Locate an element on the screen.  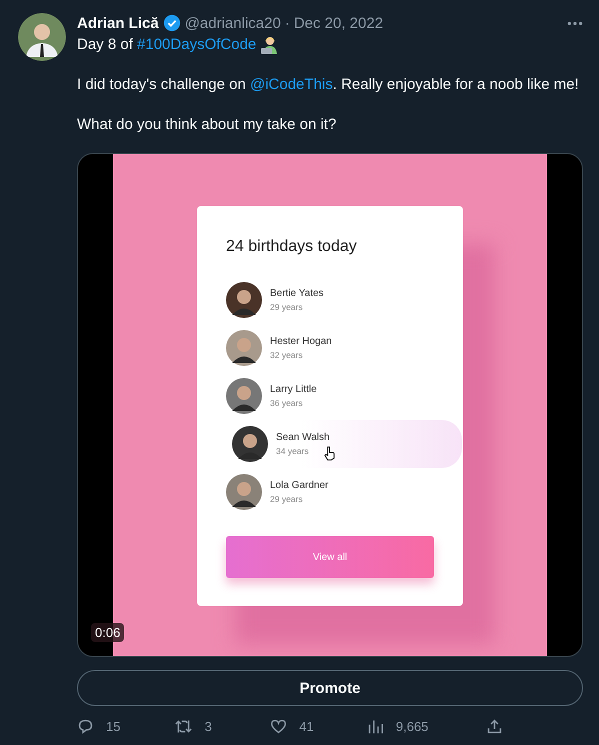
person-row: Lola Gardner 29 years is located at coordinates (330, 492).